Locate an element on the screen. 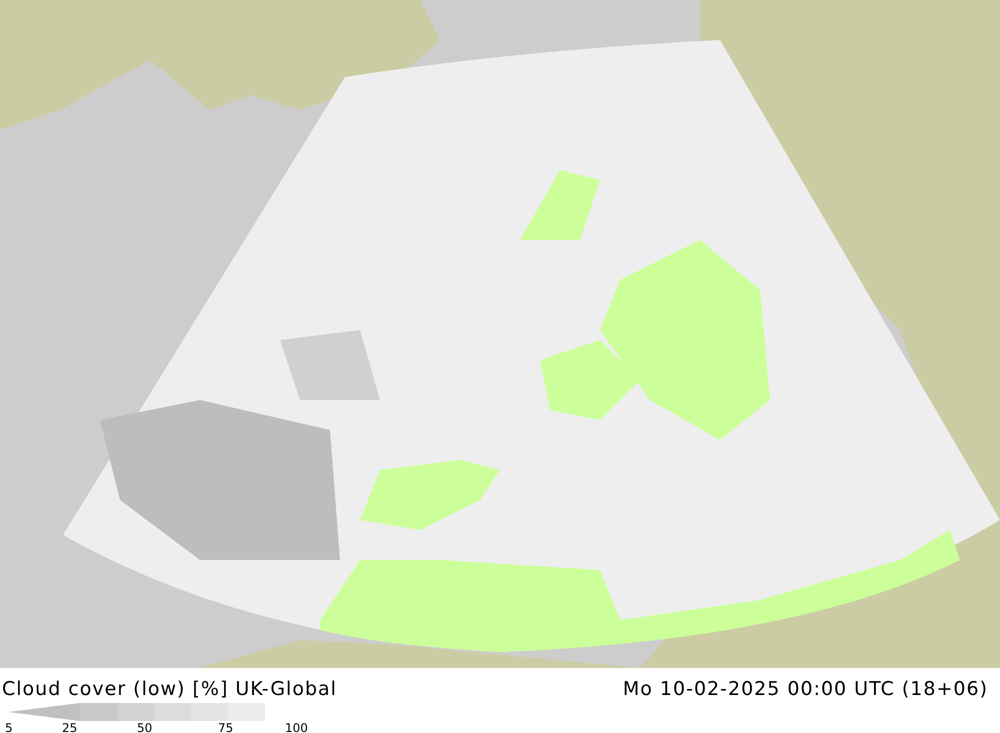 The height and width of the screenshot is (733, 1000). legend-tick-label: 25 is located at coordinates (70, 727).